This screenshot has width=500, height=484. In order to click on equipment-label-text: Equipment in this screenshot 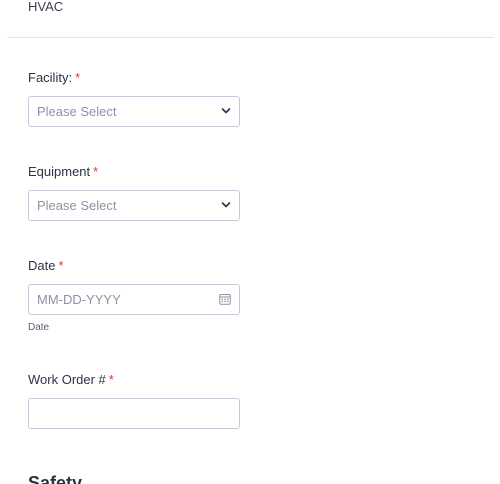, I will do `click(59, 171)`.